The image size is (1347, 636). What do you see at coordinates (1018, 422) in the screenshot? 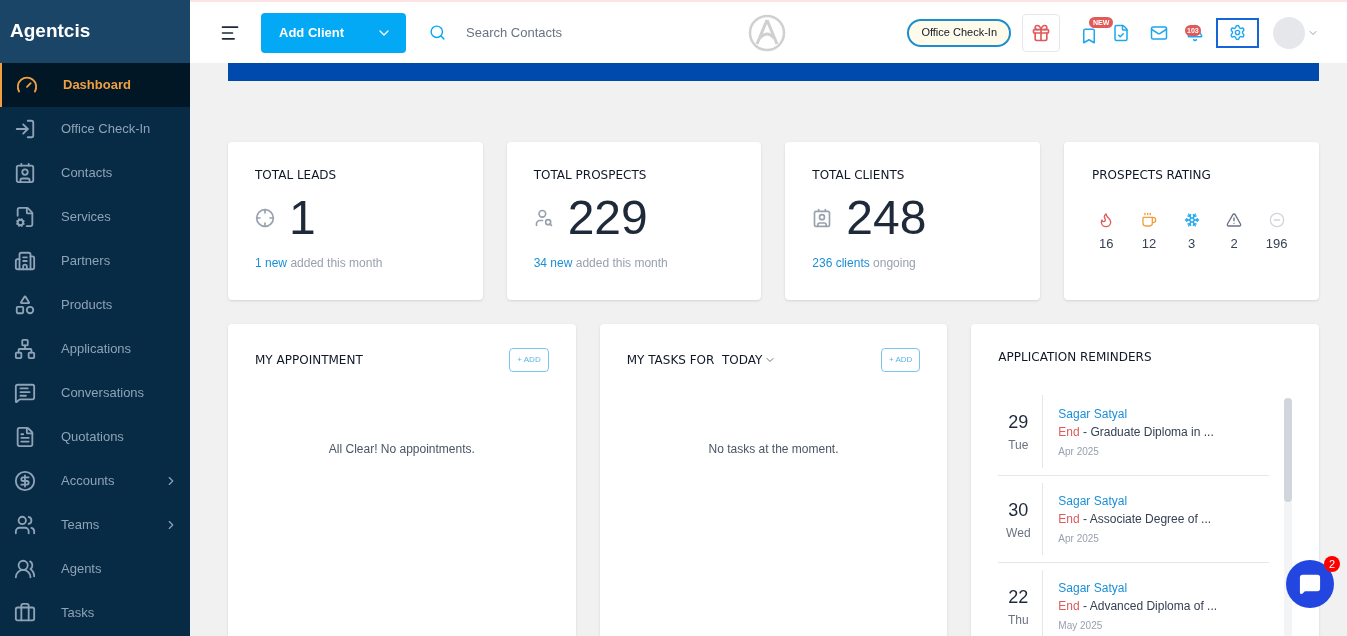
I see `reminder-day: 29` at bounding box center [1018, 422].